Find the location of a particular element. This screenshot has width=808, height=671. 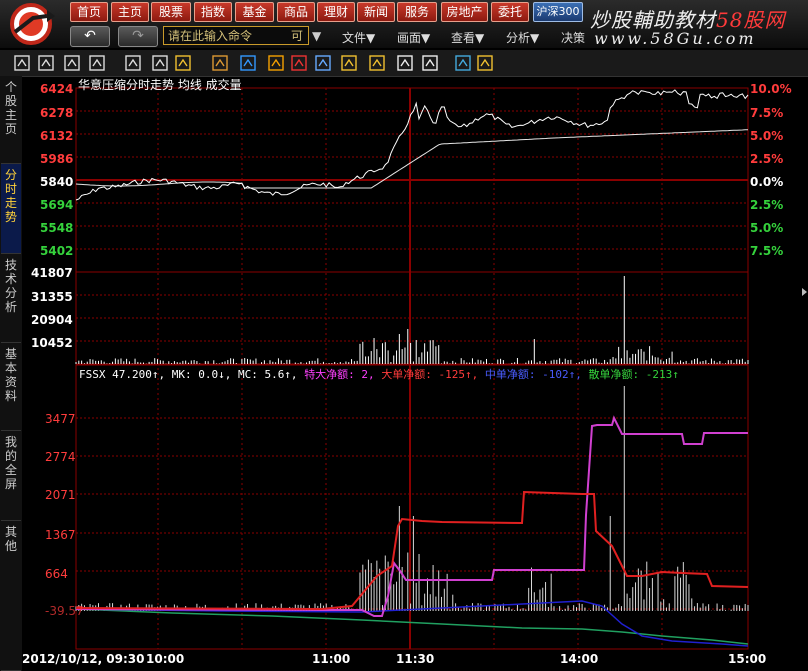

left-tab-2: 技术分析 is located at coordinates (11, 298).